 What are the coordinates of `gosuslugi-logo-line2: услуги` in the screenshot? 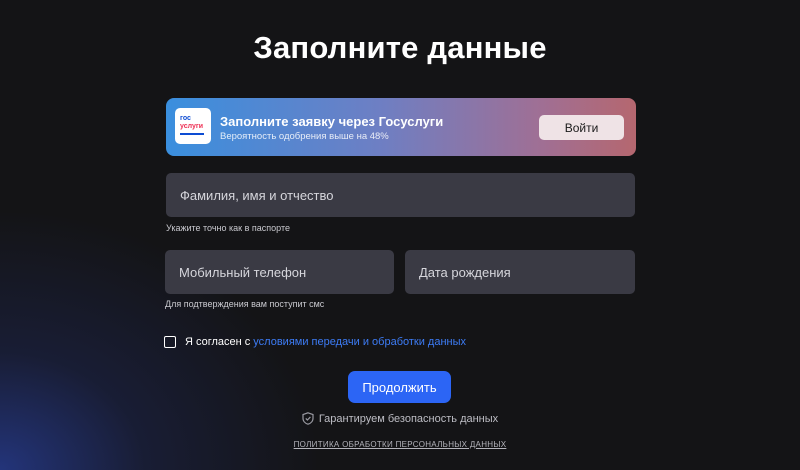 It's located at (192, 126).